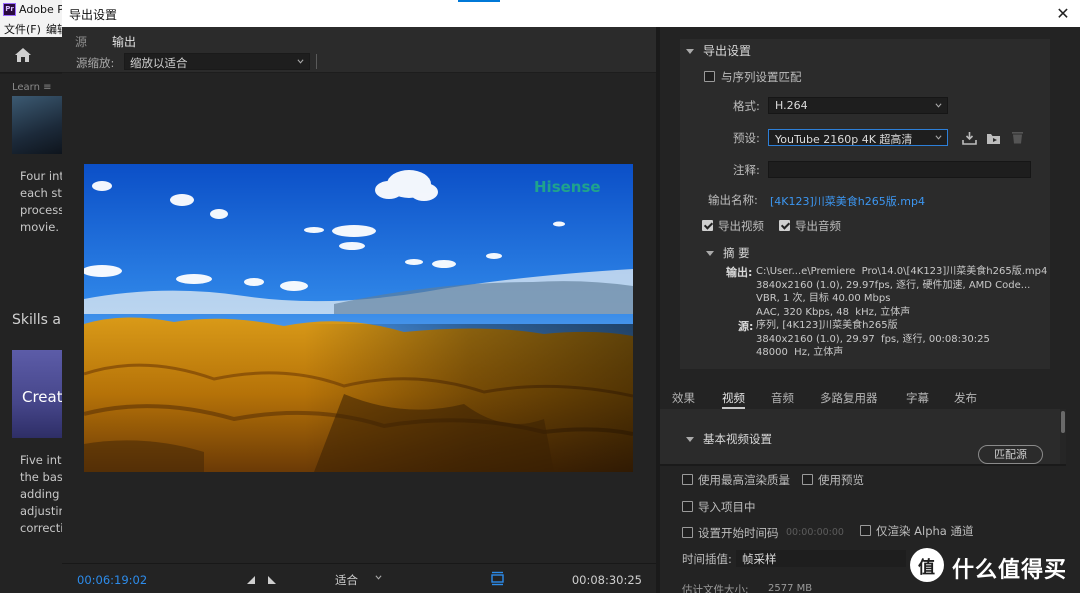 This screenshot has width=1080, height=593. What do you see at coordinates (1017, 137) in the screenshot?
I see `delete-preset-icon` at bounding box center [1017, 137].